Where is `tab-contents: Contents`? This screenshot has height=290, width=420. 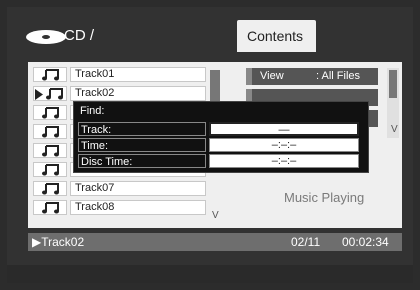 tab-contents: Contents is located at coordinates (276, 36).